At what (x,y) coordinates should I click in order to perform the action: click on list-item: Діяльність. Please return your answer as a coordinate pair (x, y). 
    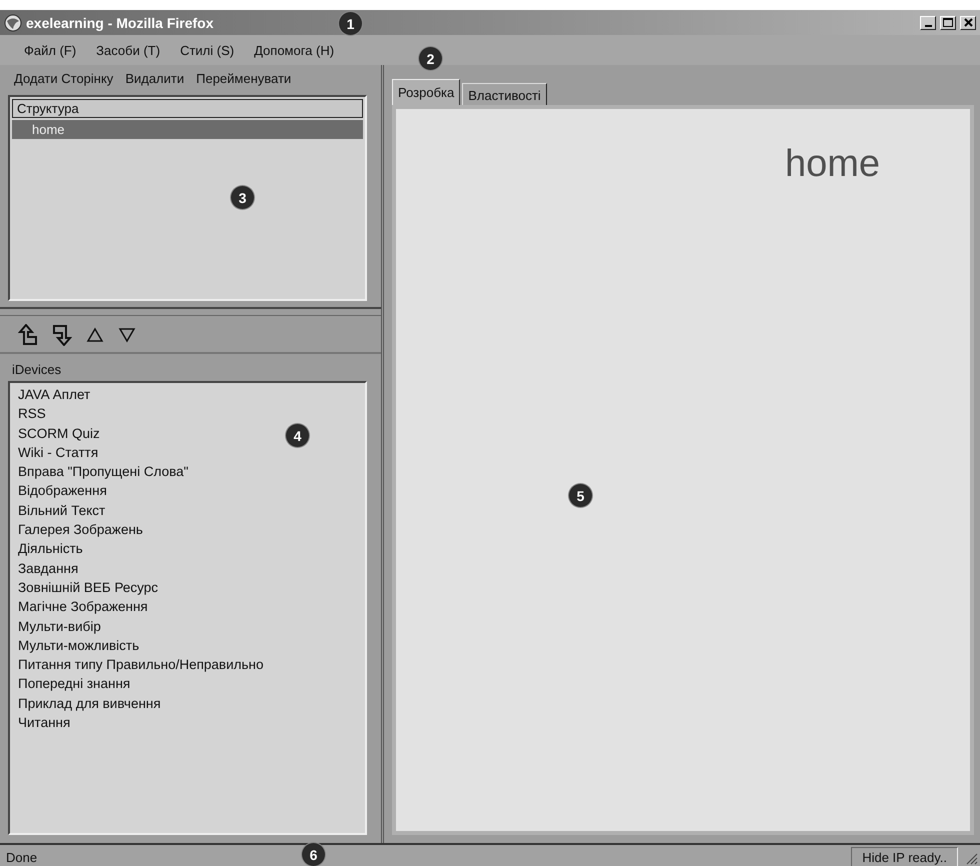
    Looking at the image, I should click on (50, 548).